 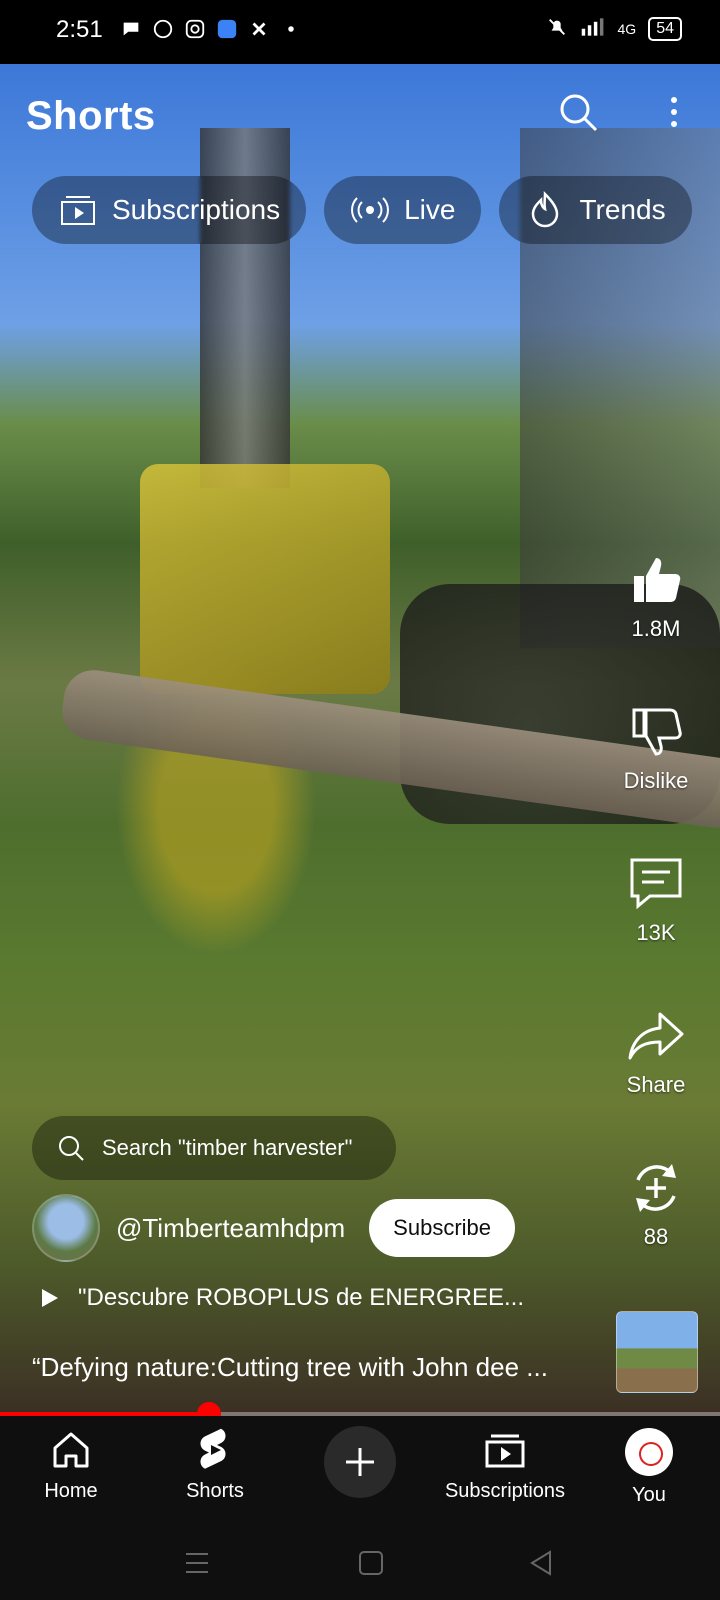 I want to click on sound-thumbnail, so click(x=657, y=1352).